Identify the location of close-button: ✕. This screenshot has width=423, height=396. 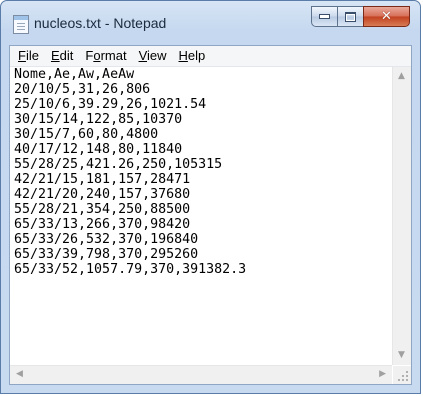
(386, 16).